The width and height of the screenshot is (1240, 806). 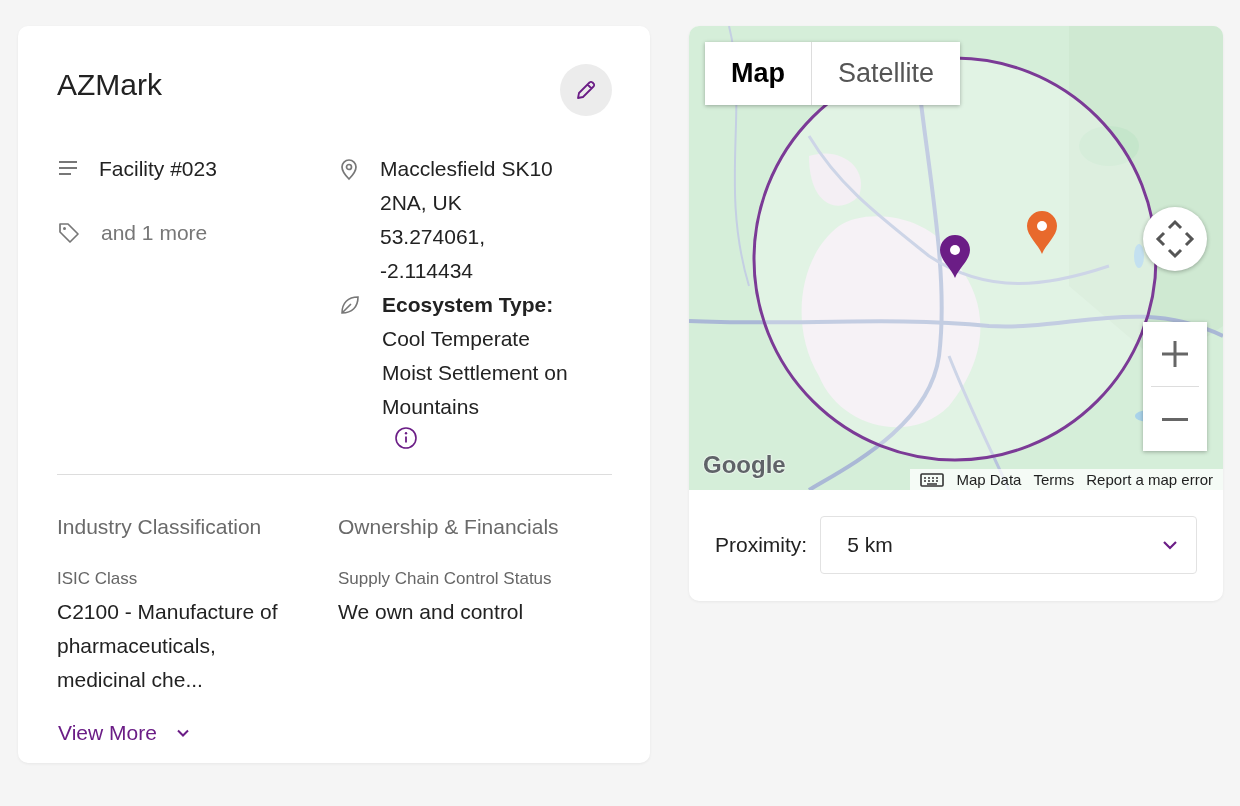 I want to click on proximity-label: Proximity:, so click(x=761, y=545).